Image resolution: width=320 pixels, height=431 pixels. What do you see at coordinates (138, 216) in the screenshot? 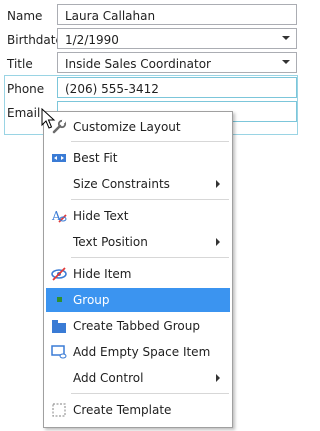
I see `menu-item-hide-text: A Hide Text` at bounding box center [138, 216].